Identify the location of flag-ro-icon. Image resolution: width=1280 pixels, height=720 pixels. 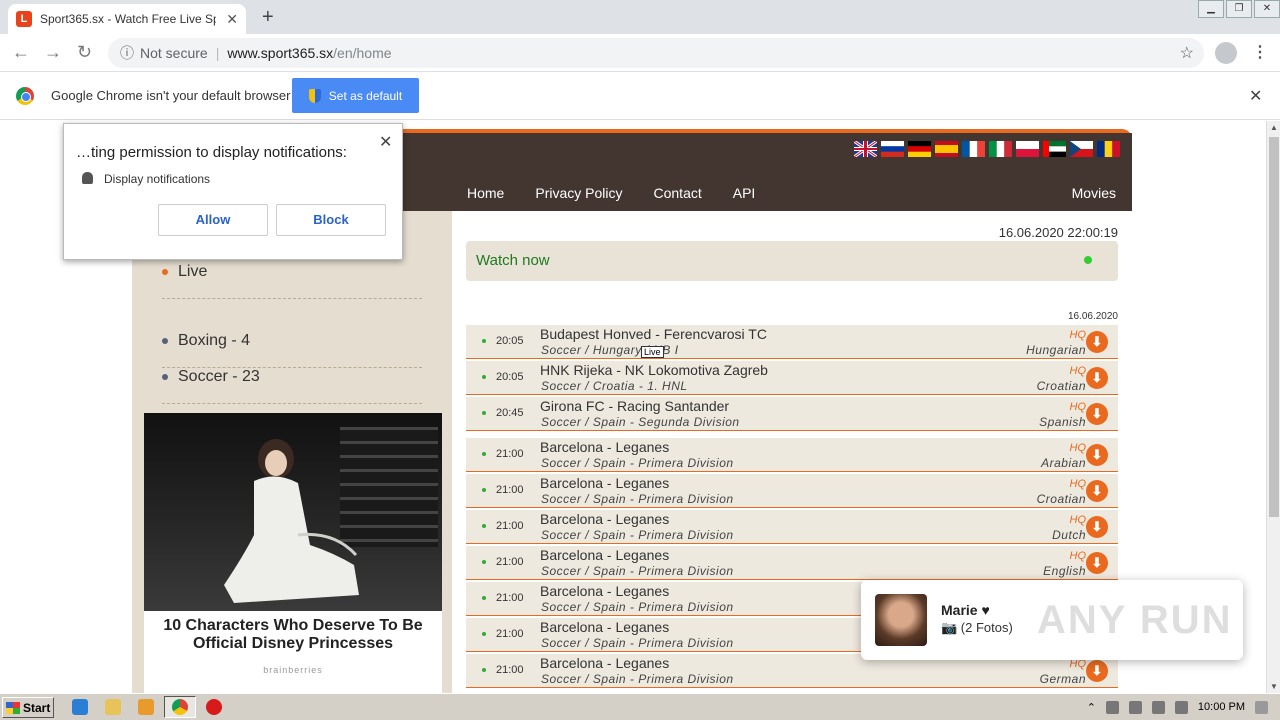
(1108, 149).